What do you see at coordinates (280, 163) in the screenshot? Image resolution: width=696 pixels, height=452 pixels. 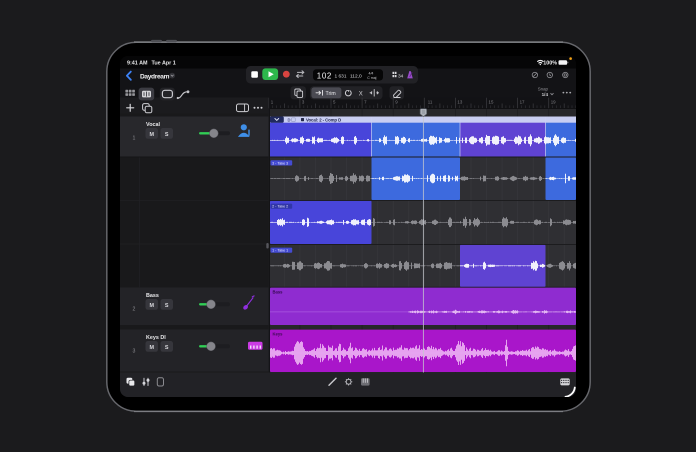 I see `svg-text: 3 - Take 3` at bounding box center [280, 163].